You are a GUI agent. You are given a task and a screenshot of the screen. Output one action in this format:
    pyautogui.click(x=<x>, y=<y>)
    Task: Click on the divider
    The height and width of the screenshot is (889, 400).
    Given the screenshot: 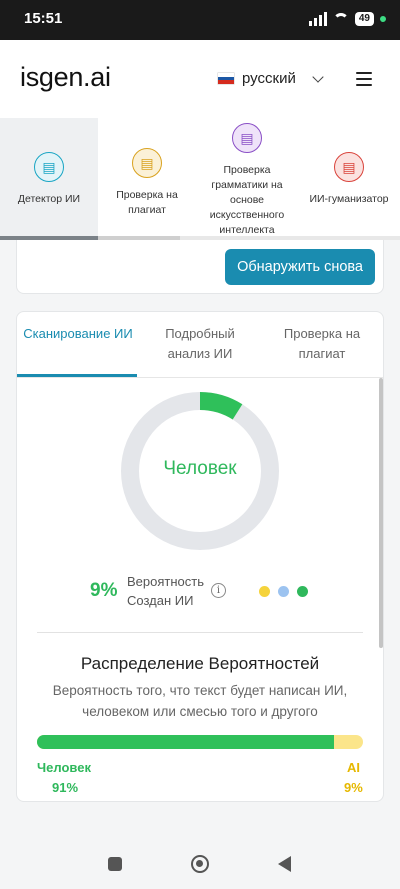 What is the action you would take?
    pyautogui.click(x=200, y=632)
    